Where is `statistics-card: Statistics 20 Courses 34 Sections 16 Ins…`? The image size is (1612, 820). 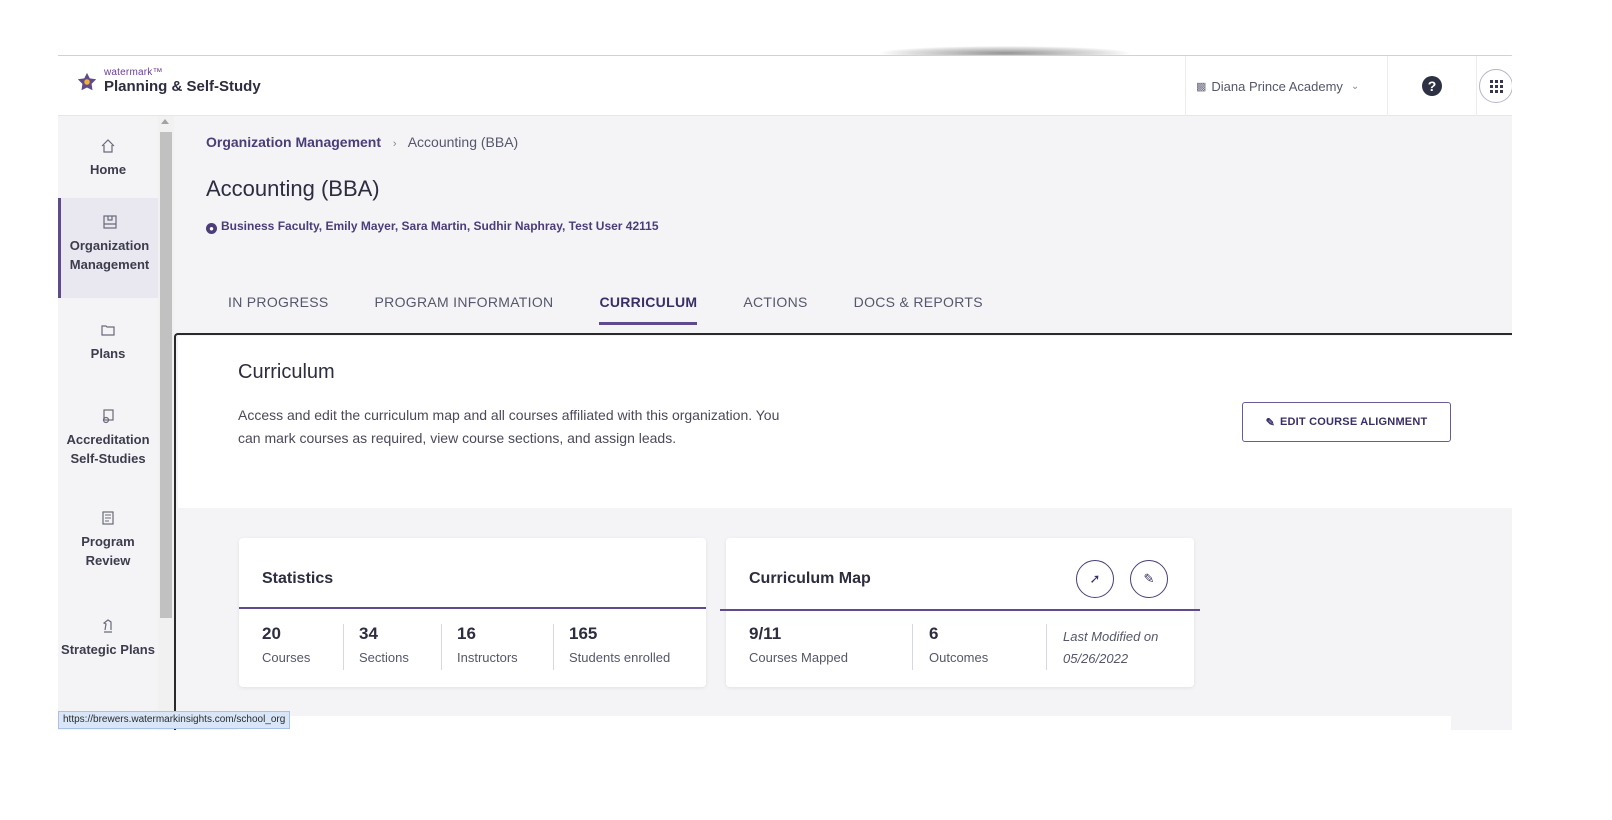
statistics-card: Statistics 20 Courses 34 Sections 16 Ins… is located at coordinates (472, 612).